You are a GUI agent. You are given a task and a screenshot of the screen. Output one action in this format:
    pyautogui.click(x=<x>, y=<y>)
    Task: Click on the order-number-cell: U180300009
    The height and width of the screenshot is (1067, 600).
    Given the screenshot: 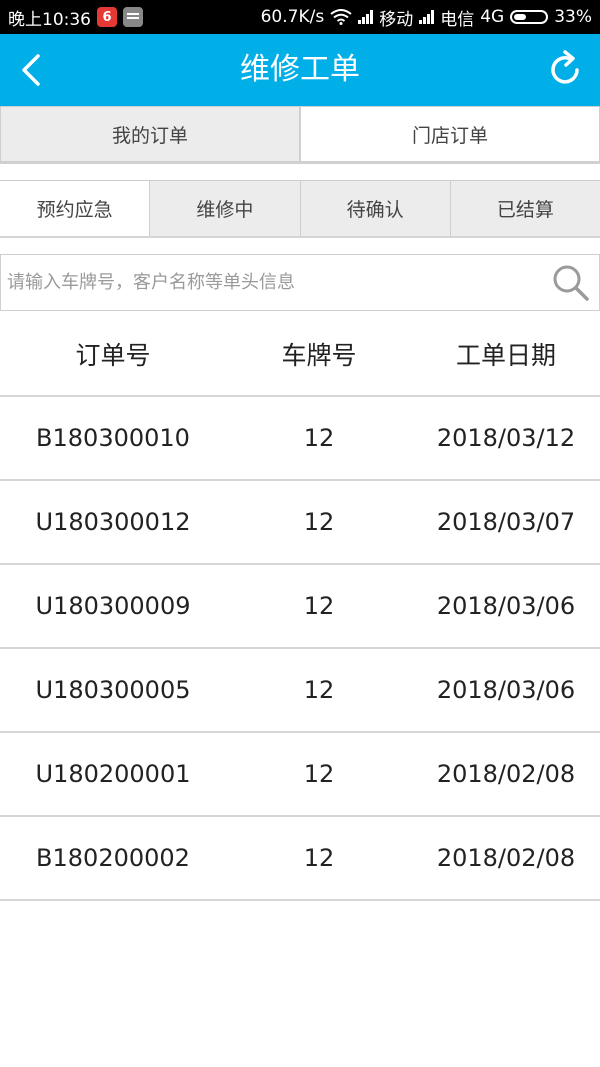 What is the action you would take?
    pyautogui.click(x=113, y=606)
    